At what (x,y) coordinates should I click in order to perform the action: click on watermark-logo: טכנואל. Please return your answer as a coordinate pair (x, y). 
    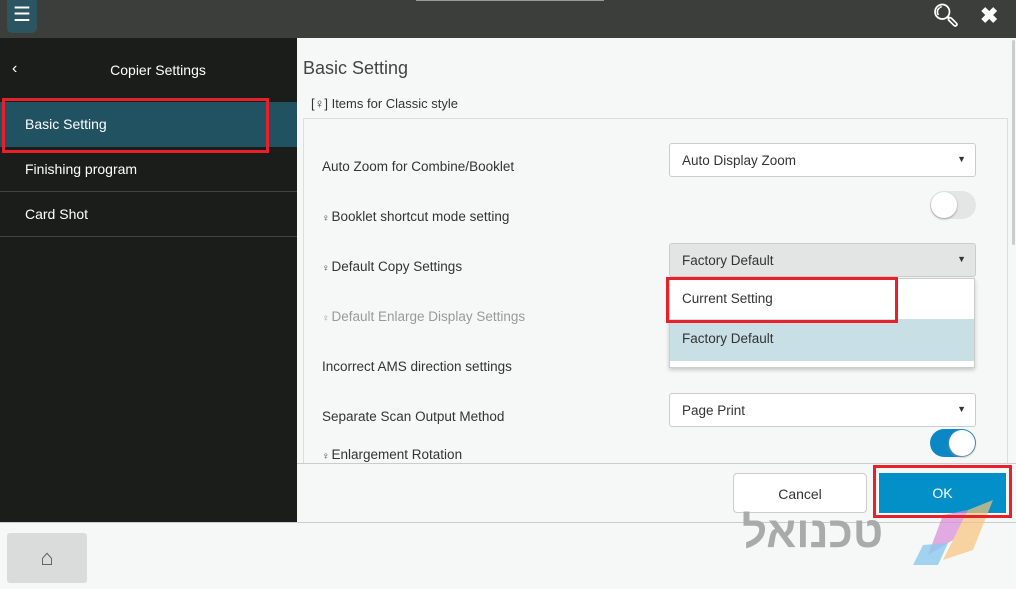
    Looking at the image, I should click on (813, 532).